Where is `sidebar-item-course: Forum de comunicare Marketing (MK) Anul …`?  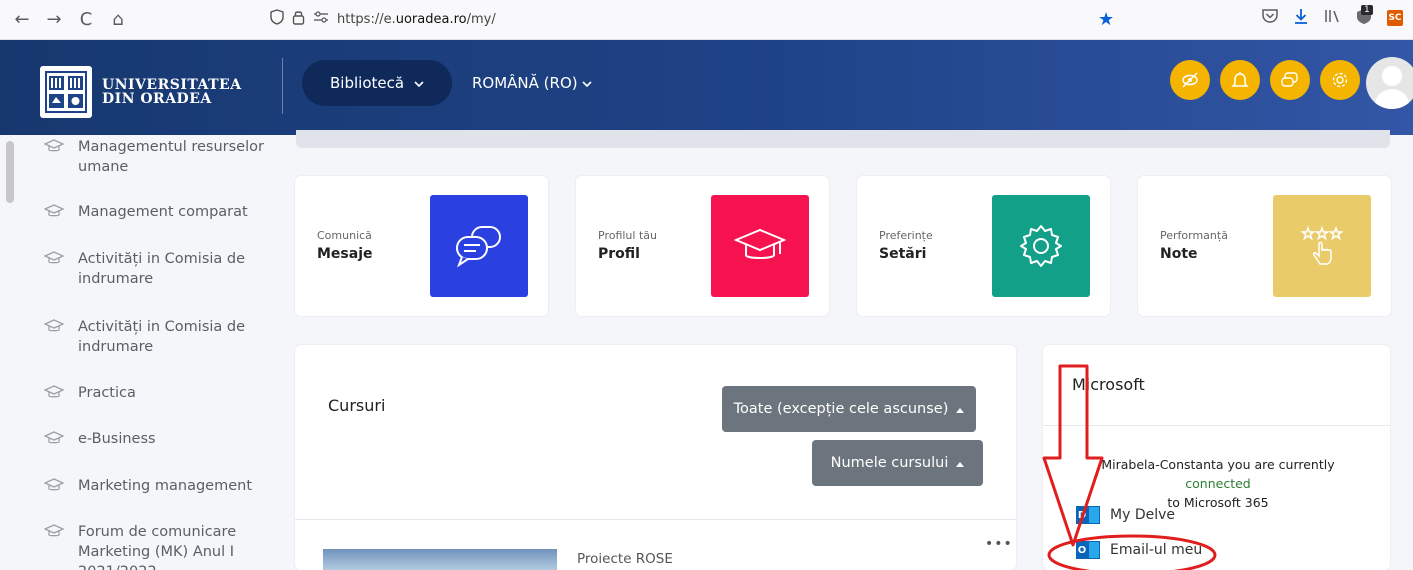 sidebar-item-course: Forum de comunicare Marketing (MK) Anul … is located at coordinates (153, 546).